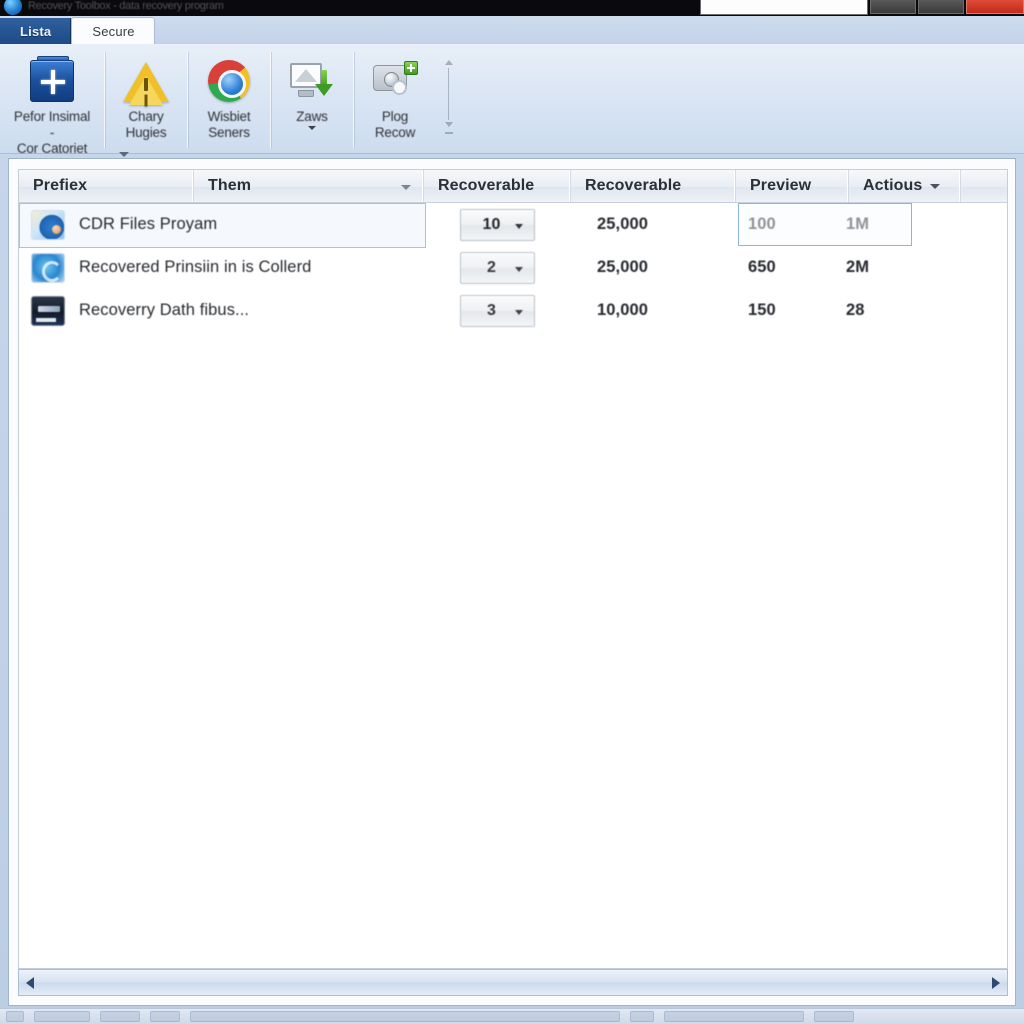 This screenshot has height=1024, width=1024. I want to click on ribbon-button-1-label: Pefor Insimal - Cor Catoriet, so click(52, 132).